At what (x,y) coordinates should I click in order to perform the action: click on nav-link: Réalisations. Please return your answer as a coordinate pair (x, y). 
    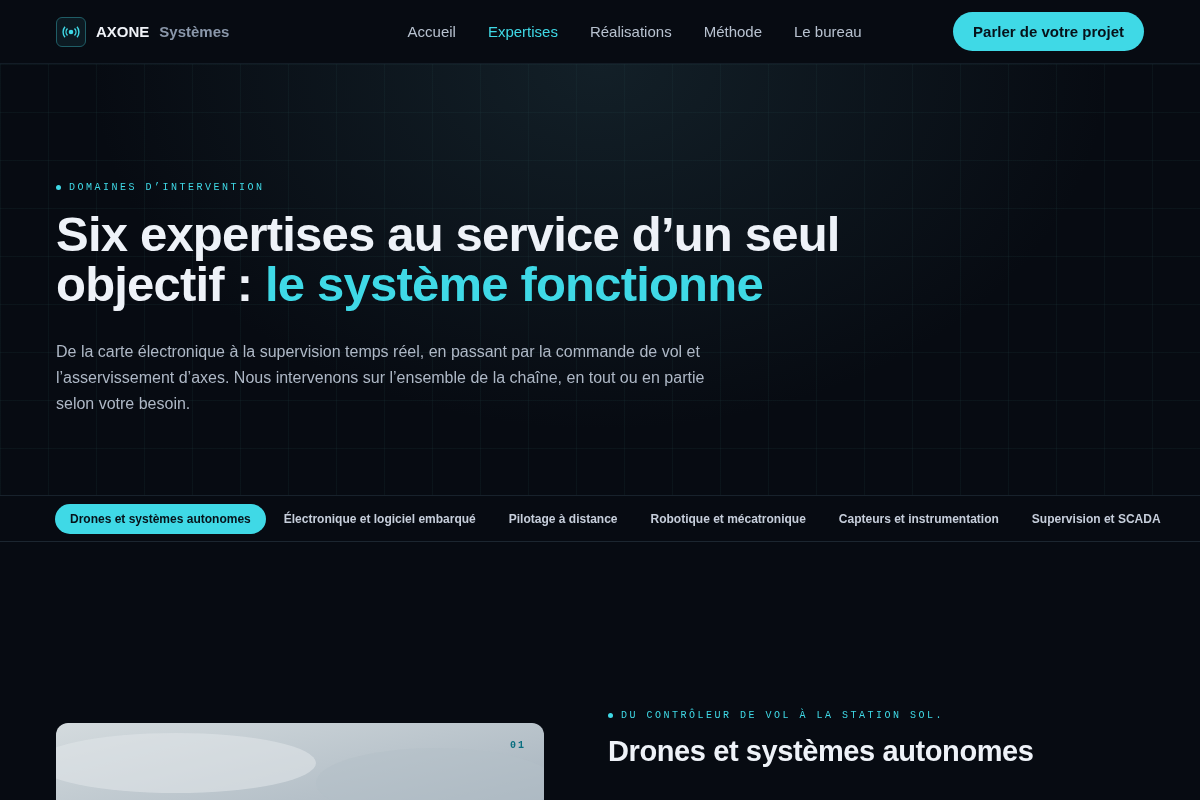
    Looking at the image, I should click on (630, 31).